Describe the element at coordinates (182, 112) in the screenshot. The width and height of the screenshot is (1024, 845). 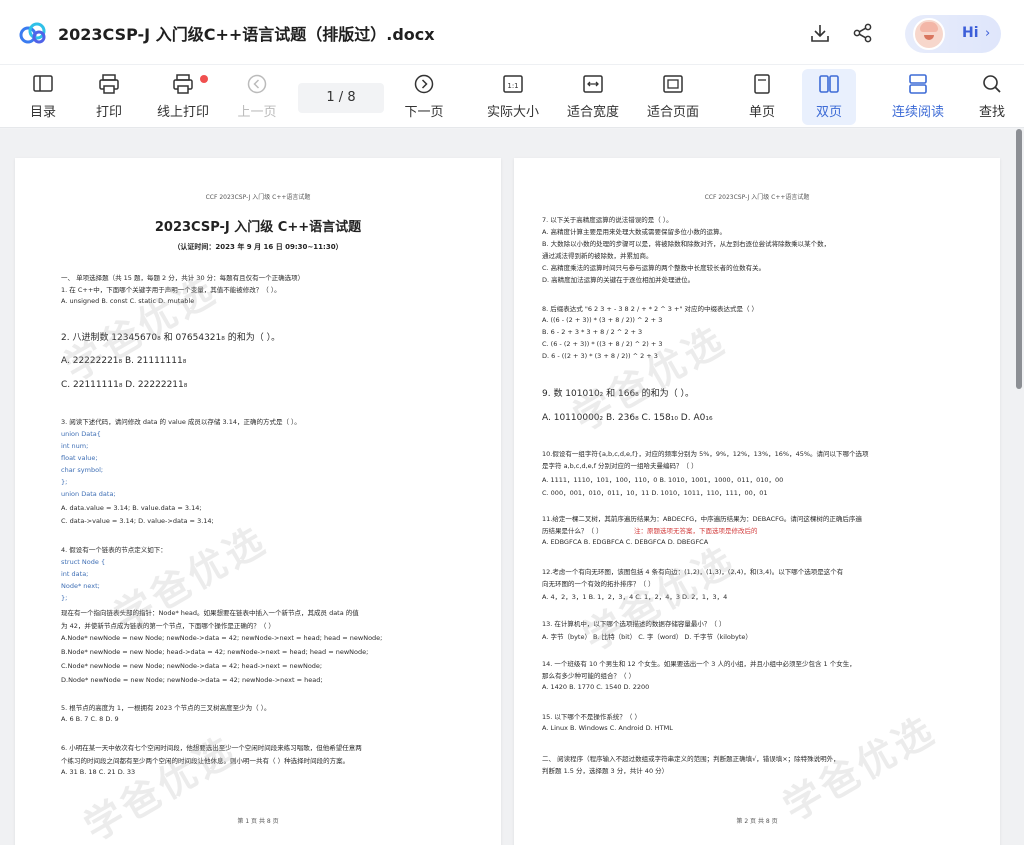
I see `online-print-label: 线上打印` at that location.